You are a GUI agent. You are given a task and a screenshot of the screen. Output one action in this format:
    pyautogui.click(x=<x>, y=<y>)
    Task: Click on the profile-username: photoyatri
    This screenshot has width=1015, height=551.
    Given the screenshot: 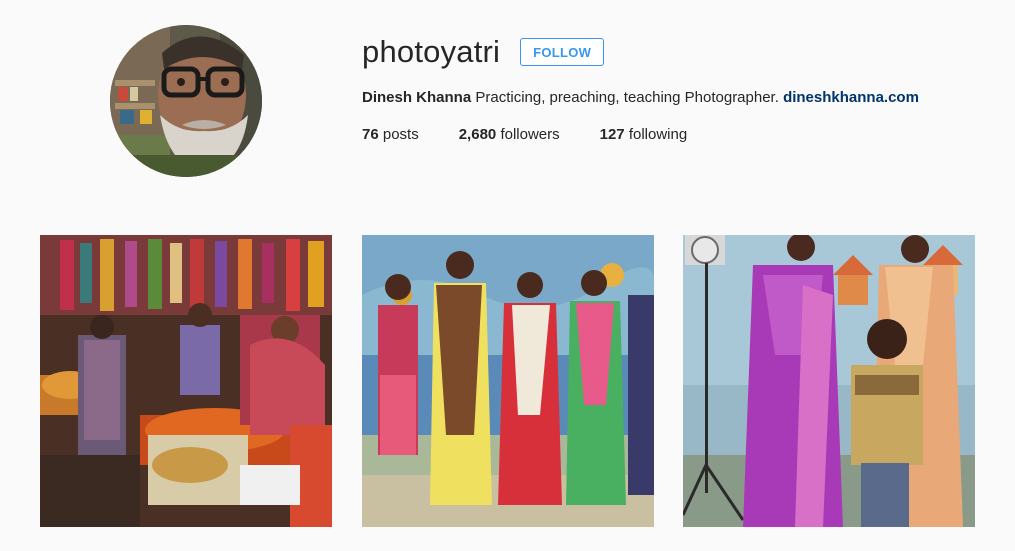 What is the action you would take?
    pyautogui.click(x=431, y=51)
    